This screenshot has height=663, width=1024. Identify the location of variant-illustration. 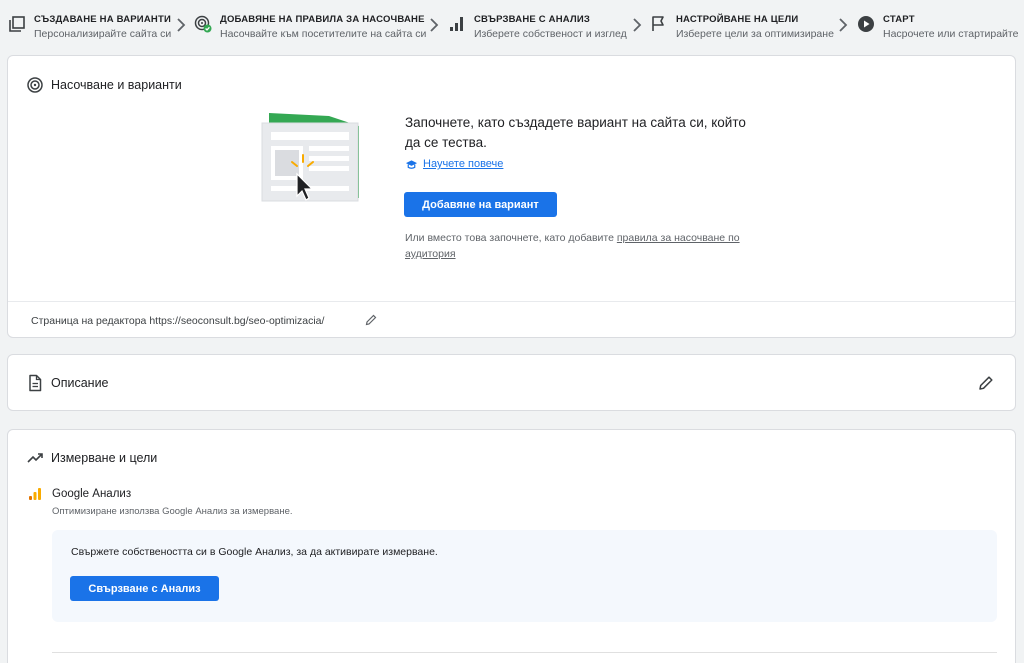
(310, 157).